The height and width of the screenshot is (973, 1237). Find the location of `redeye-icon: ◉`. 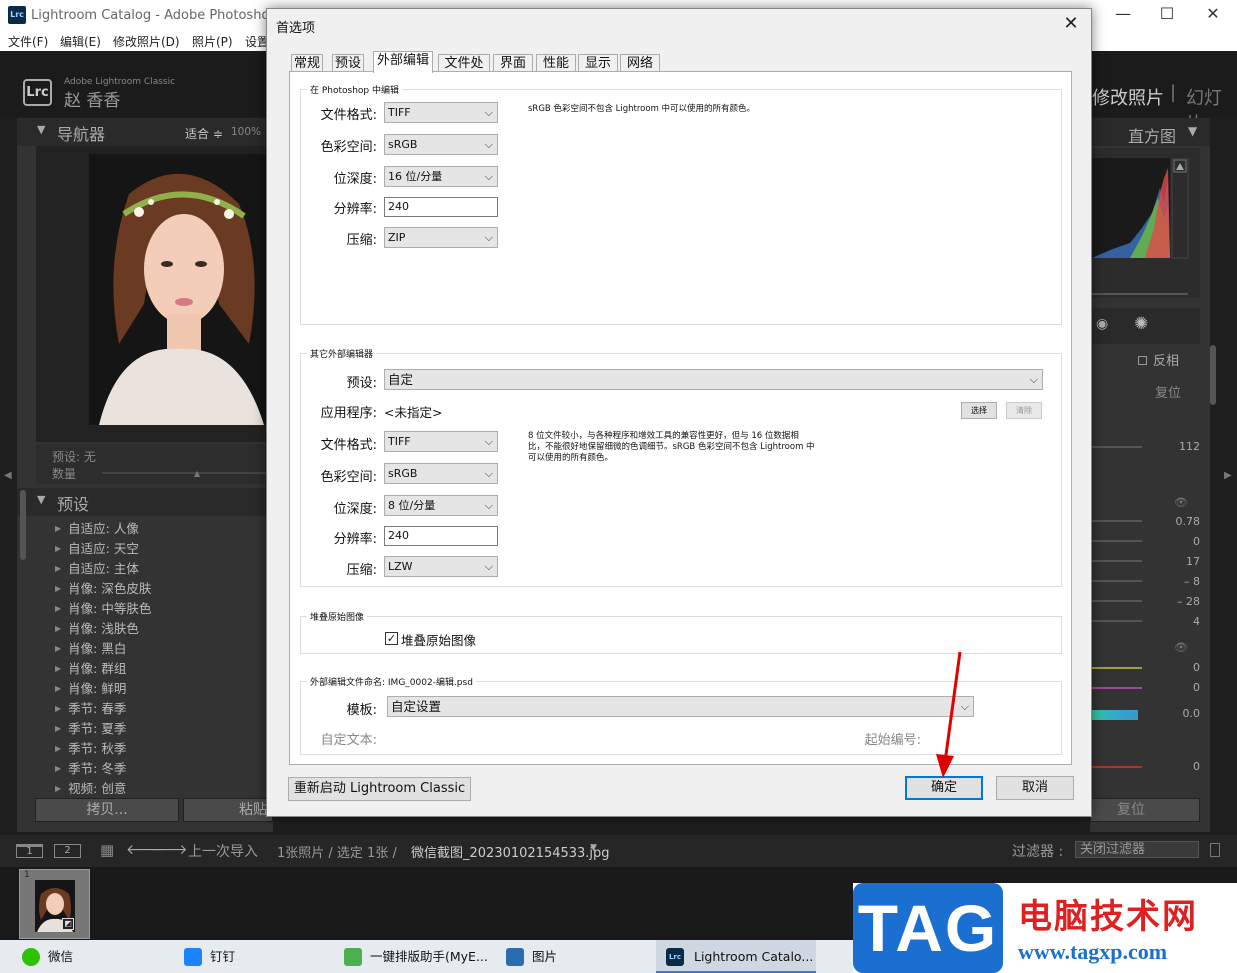

redeye-icon: ◉ is located at coordinates (1102, 324).